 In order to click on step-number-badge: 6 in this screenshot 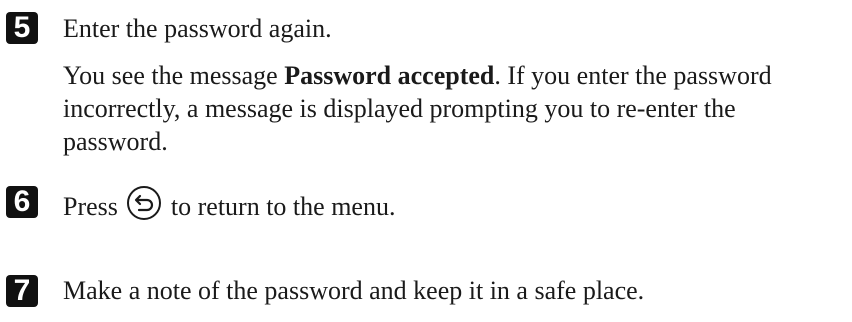, I will do `click(22, 202)`.